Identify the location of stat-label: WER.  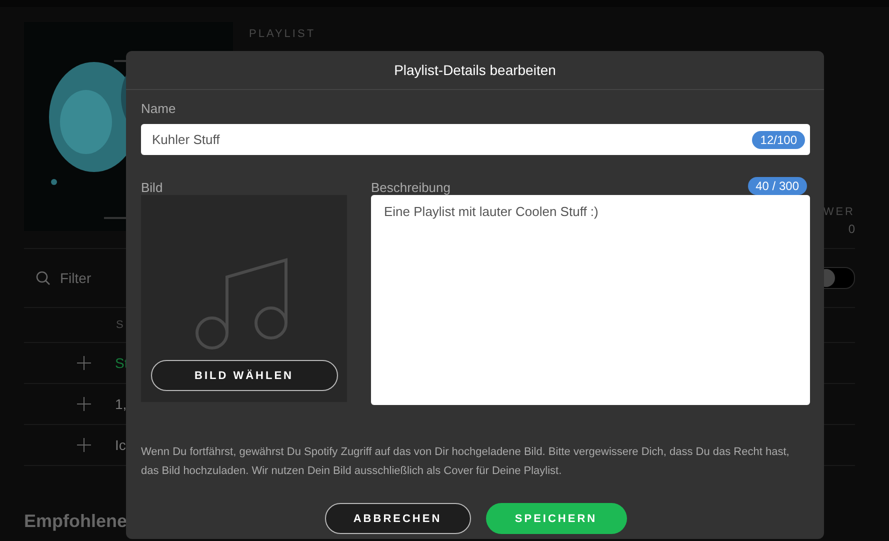
(839, 212).